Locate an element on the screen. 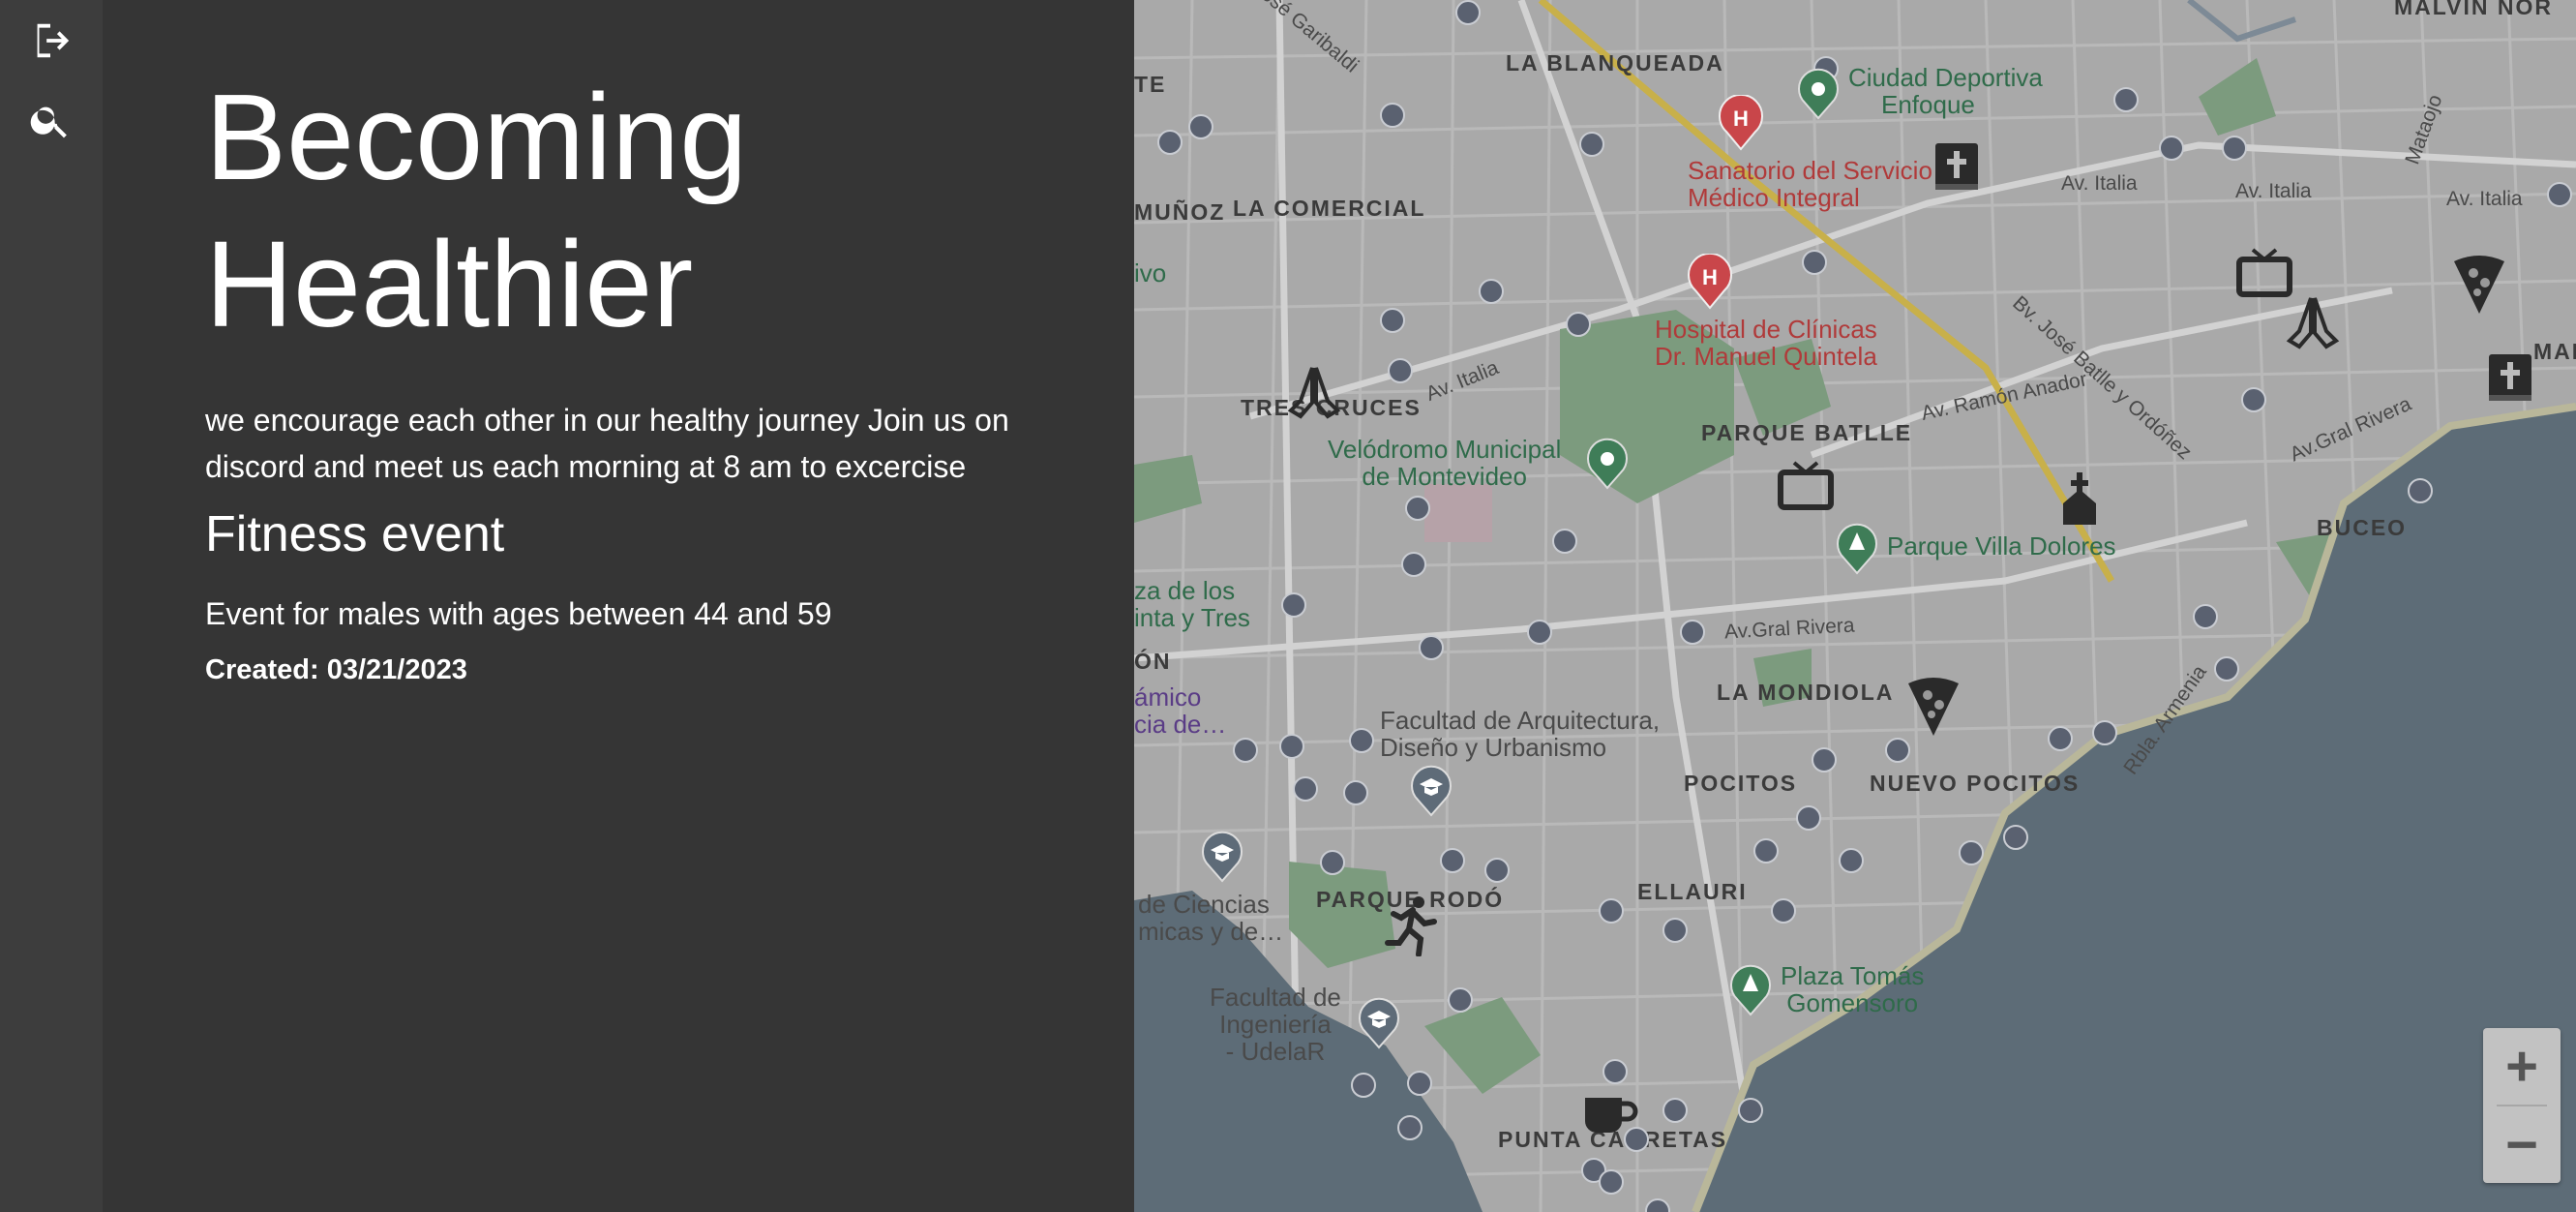 Image resolution: width=2576 pixels, height=1212 pixels. poi-hospital-clinicas: Hospital de Clínicas Dr. Manuel Quintela is located at coordinates (1766, 343).